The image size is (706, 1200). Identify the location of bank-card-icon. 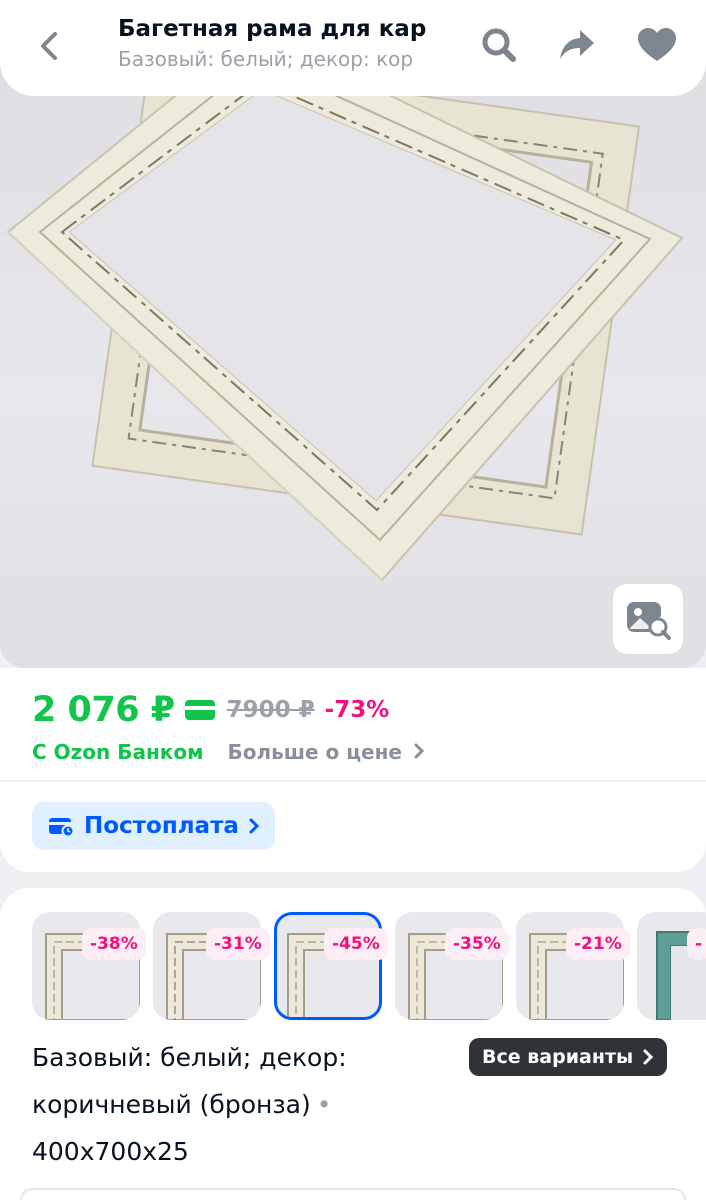
(199, 710).